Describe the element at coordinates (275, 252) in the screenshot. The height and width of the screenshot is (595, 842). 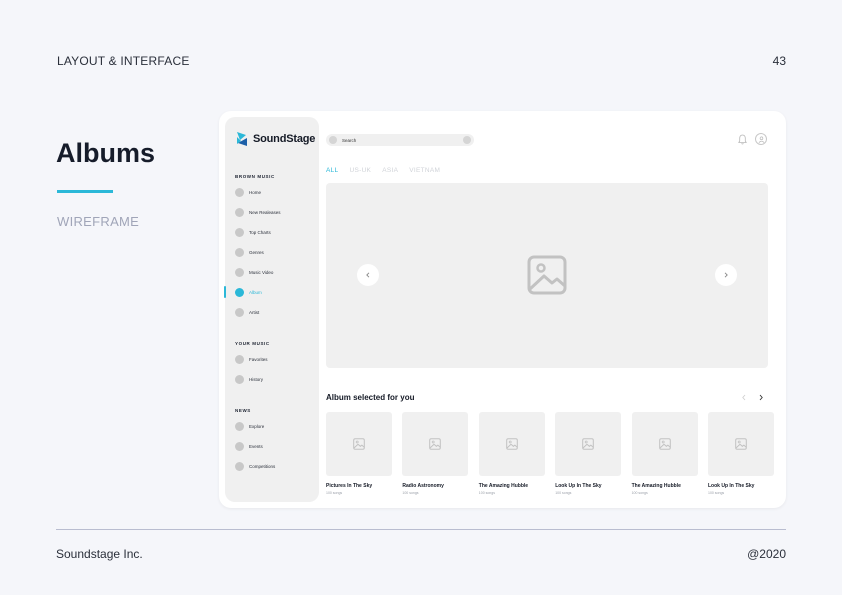
I see `sidebar-item-genres: Genres` at that location.